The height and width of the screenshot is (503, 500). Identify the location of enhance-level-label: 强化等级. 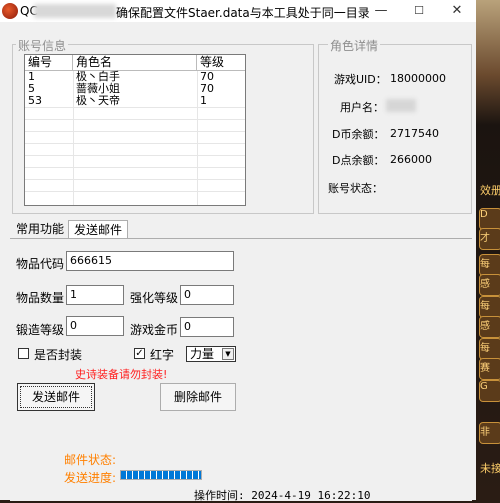
(154, 298).